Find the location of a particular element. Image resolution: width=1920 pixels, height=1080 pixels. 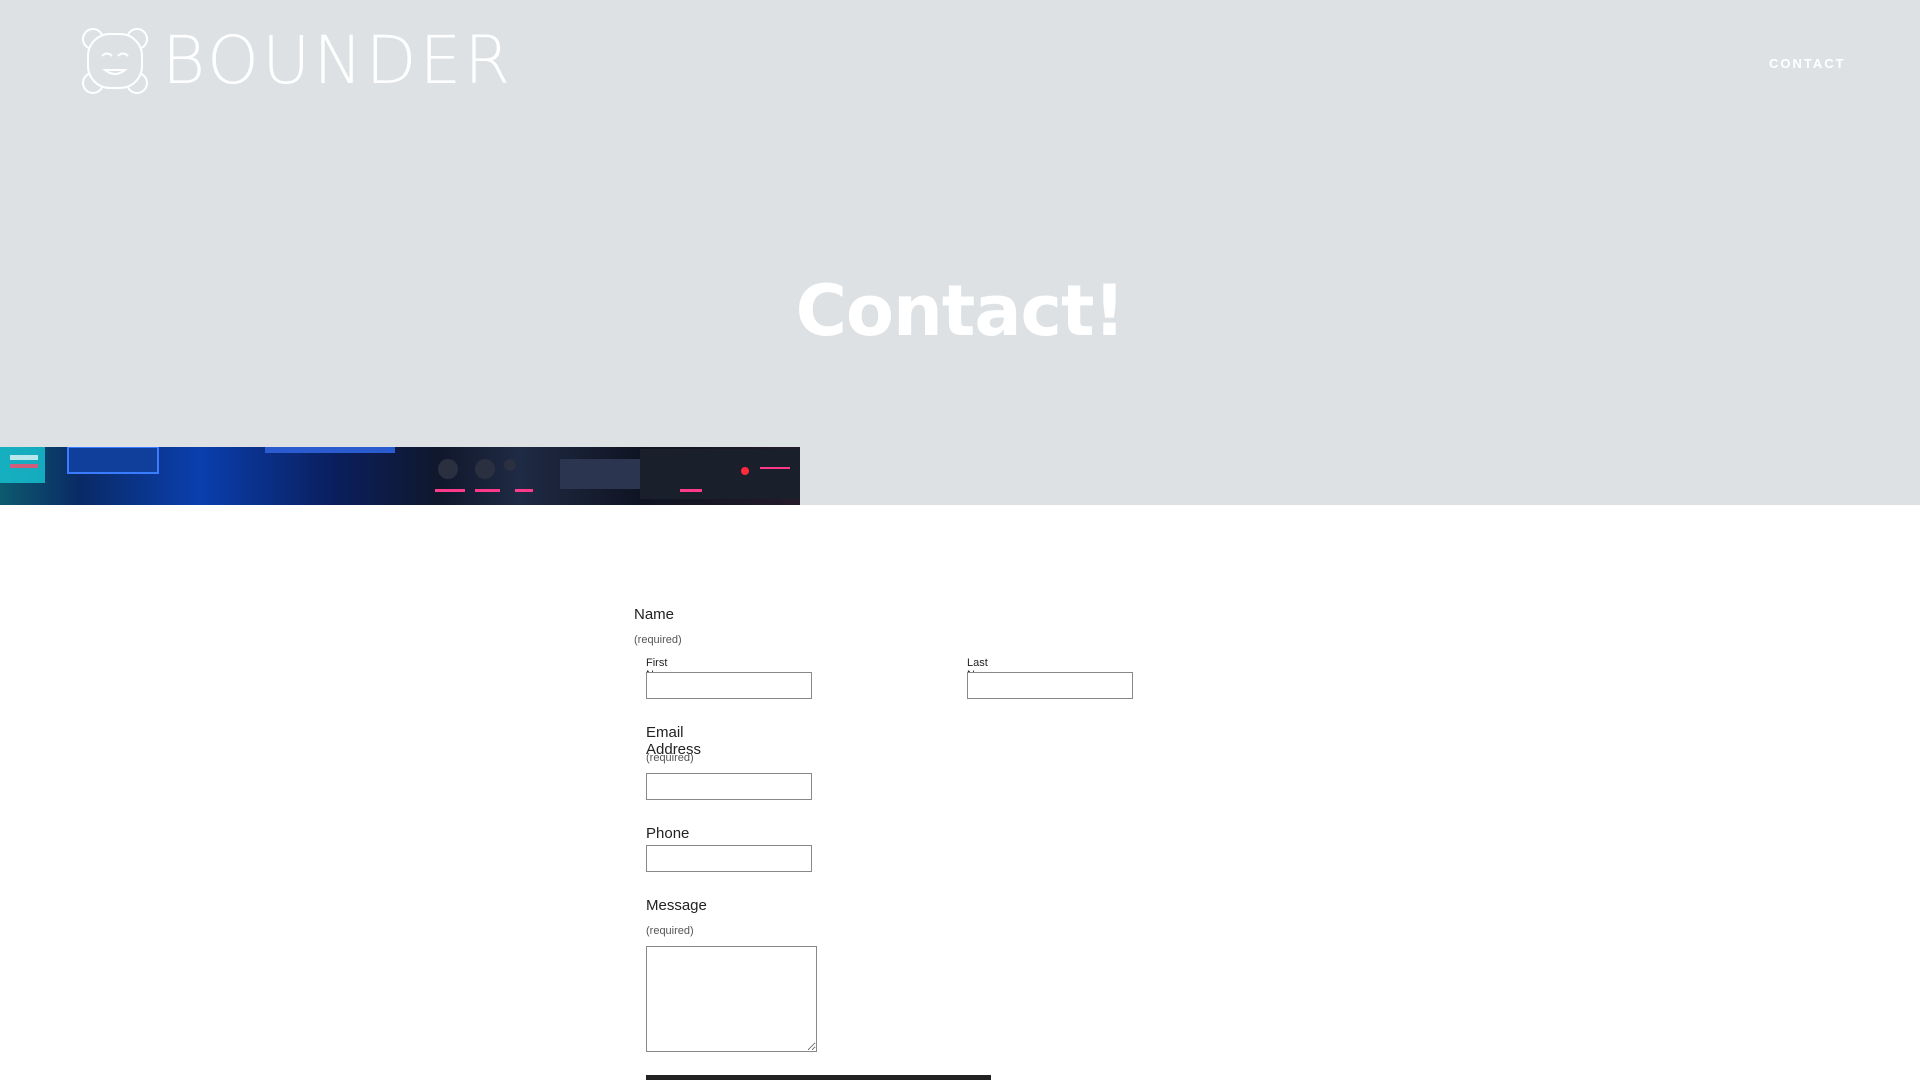

message-required-note: (required) is located at coordinates (670, 931).